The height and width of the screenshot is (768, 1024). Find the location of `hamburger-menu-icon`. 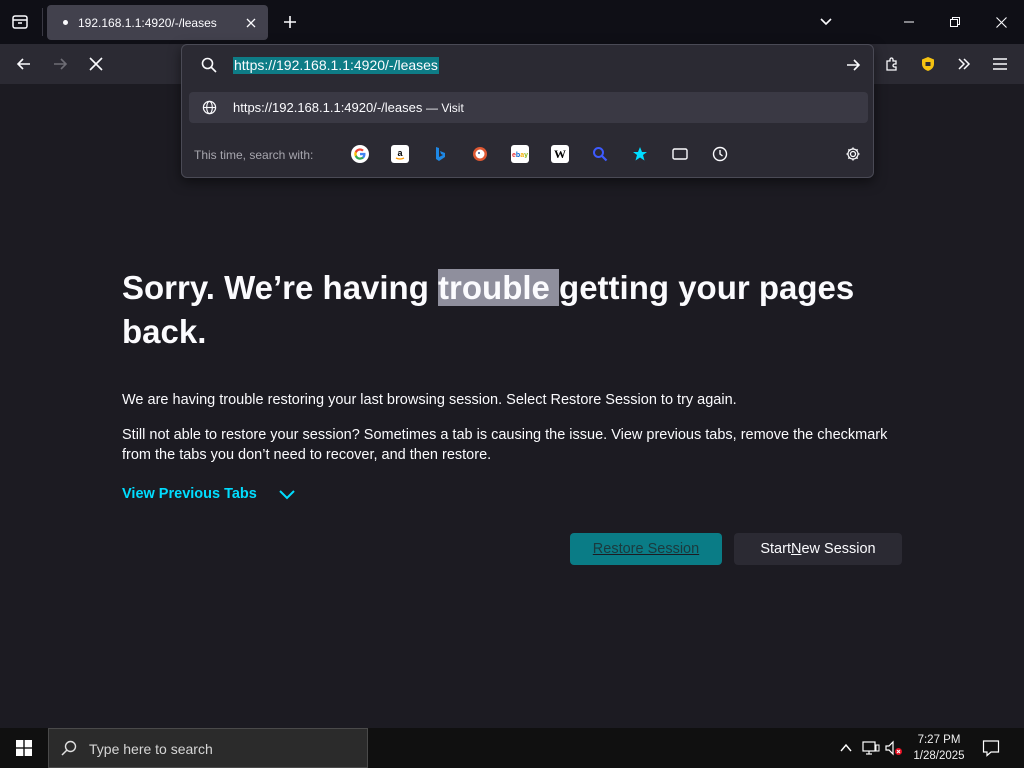

hamburger-menu-icon is located at coordinates (1000, 64).